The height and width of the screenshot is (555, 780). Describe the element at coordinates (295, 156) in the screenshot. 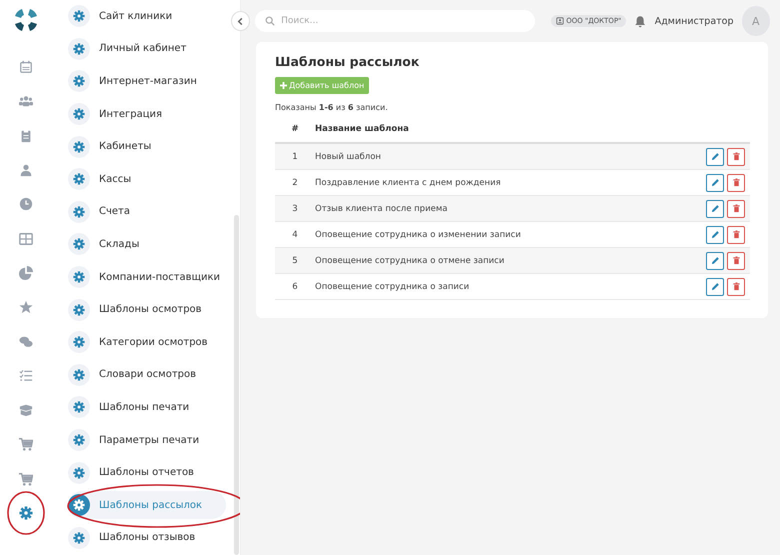

I see `row-number: 1` at that location.